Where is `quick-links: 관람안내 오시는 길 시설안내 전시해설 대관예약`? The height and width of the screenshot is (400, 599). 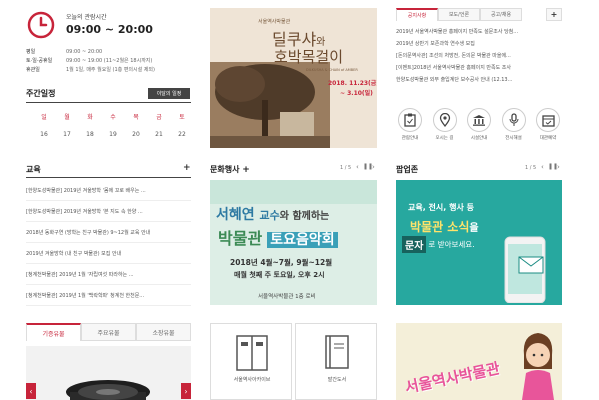 quick-links: 관람안내 오시는 길 시설안내 전시해설 대관예약 is located at coordinates (479, 124).